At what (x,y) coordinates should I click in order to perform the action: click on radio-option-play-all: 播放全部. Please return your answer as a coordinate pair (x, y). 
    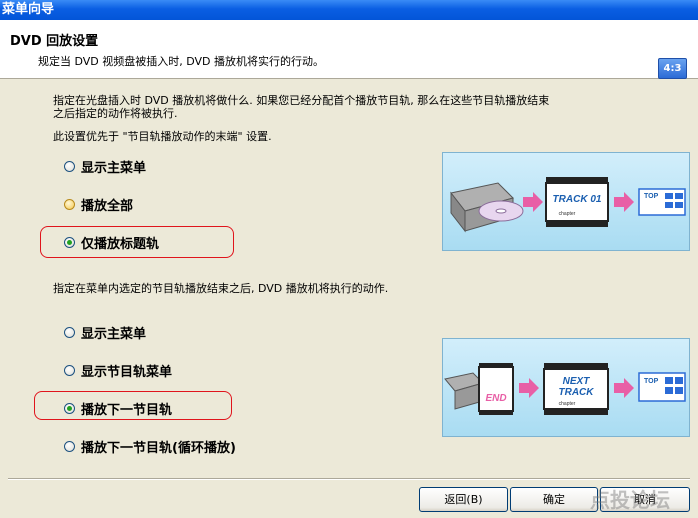
    Looking at the image, I should click on (98, 204).